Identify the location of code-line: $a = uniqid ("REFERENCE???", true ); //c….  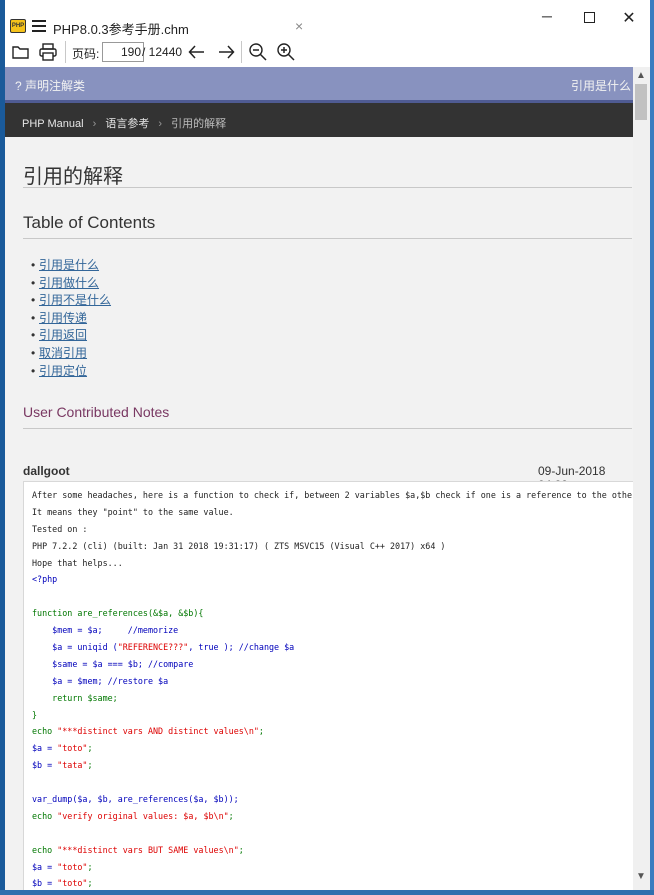
(332, 650).